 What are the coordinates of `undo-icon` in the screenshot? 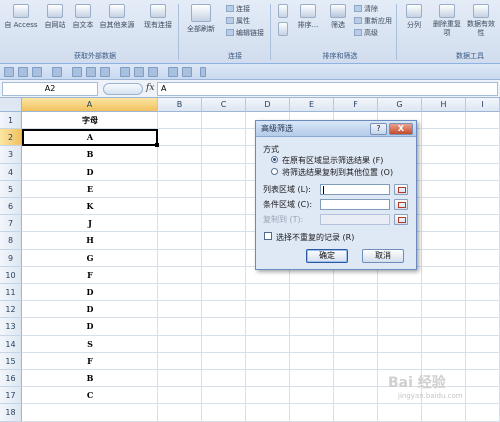 It's located at (37, 72).